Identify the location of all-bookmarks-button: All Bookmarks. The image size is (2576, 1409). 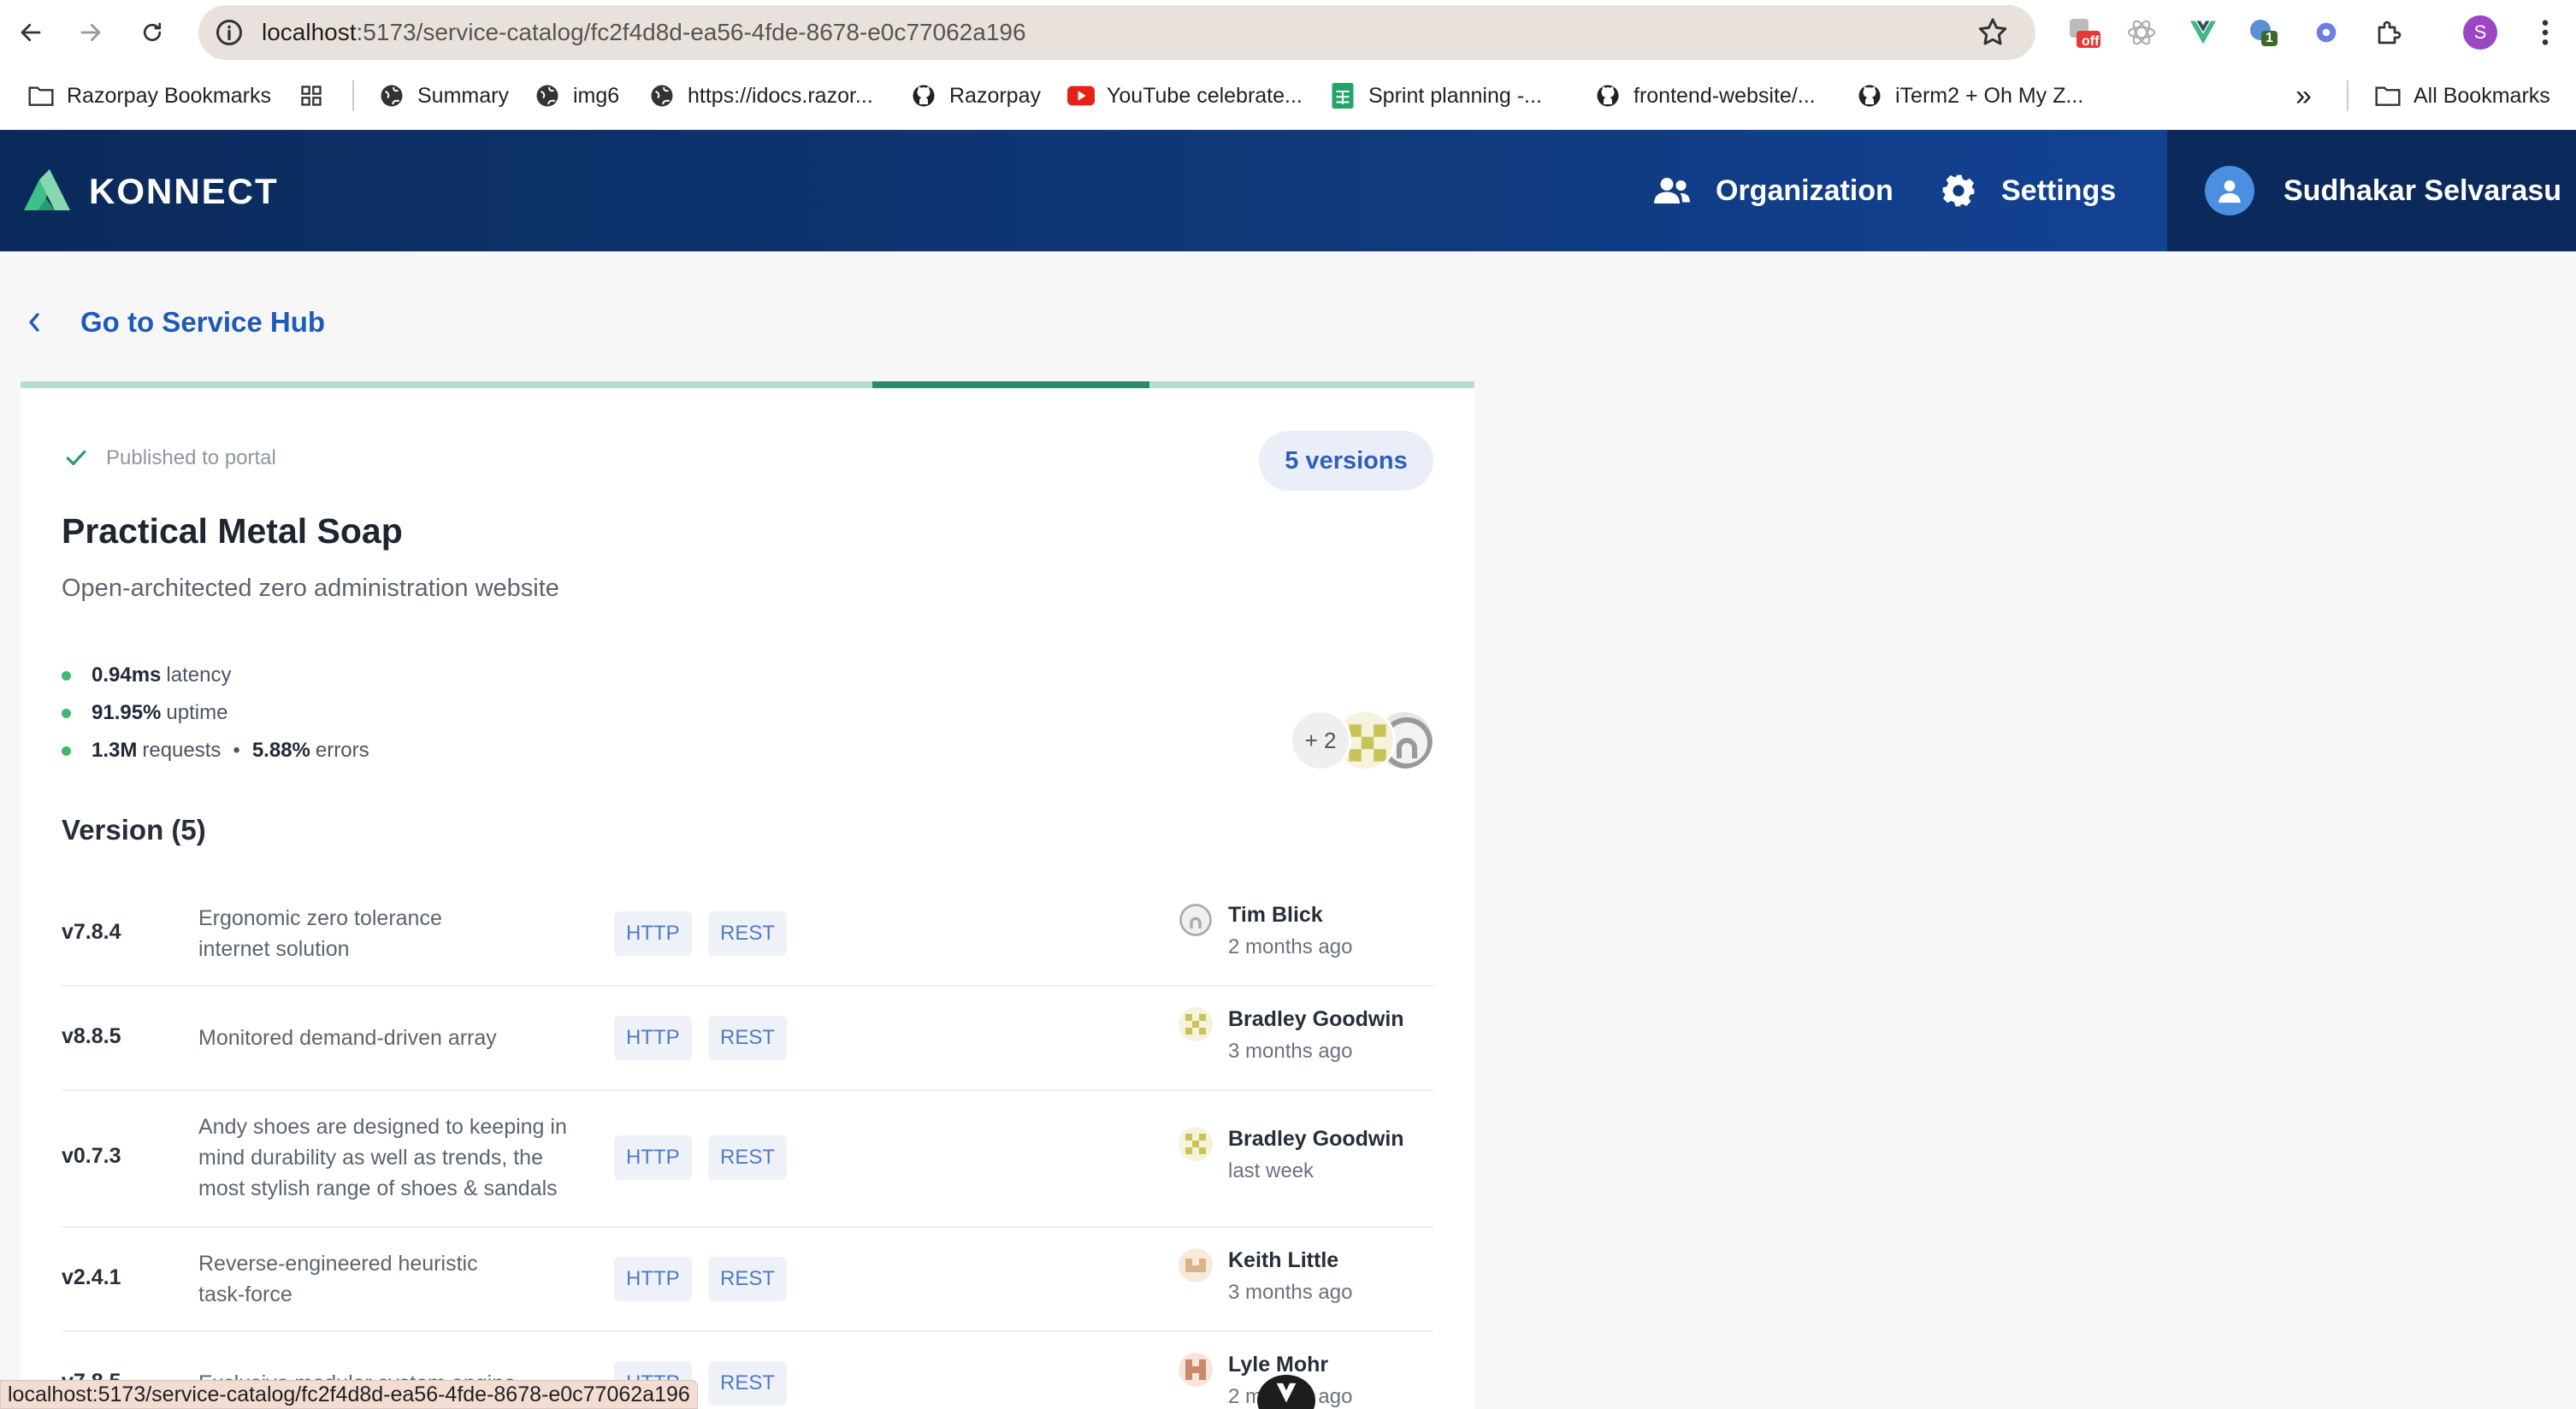
(2462, 96).